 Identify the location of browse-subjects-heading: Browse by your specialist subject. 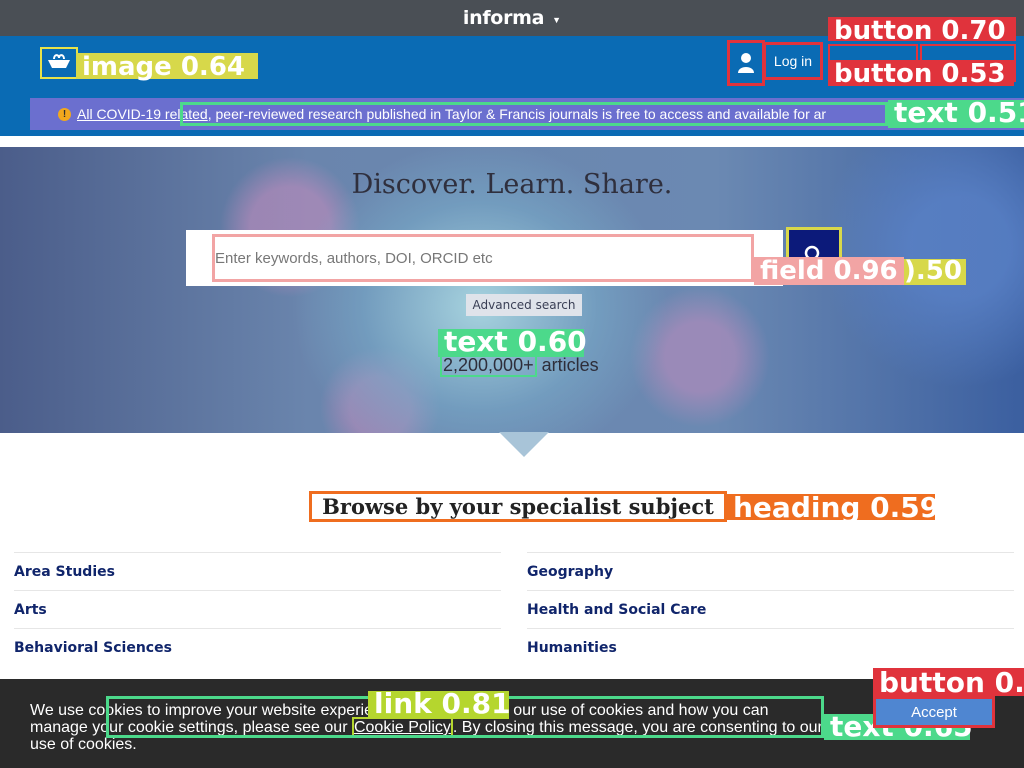
(518, 506).